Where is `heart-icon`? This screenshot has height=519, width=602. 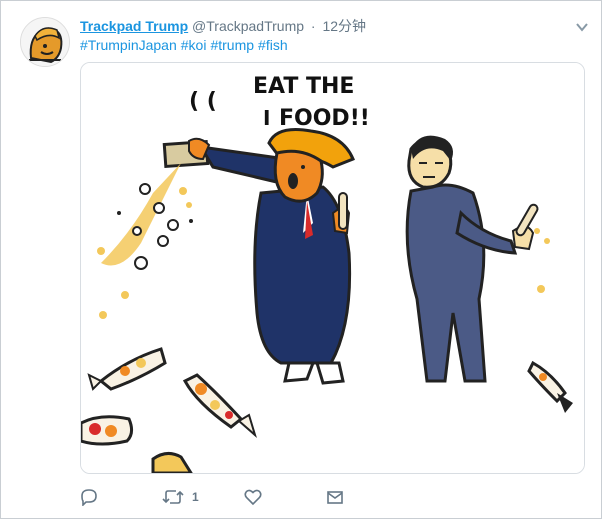 heart-icon is located at coordinates (253, 497).